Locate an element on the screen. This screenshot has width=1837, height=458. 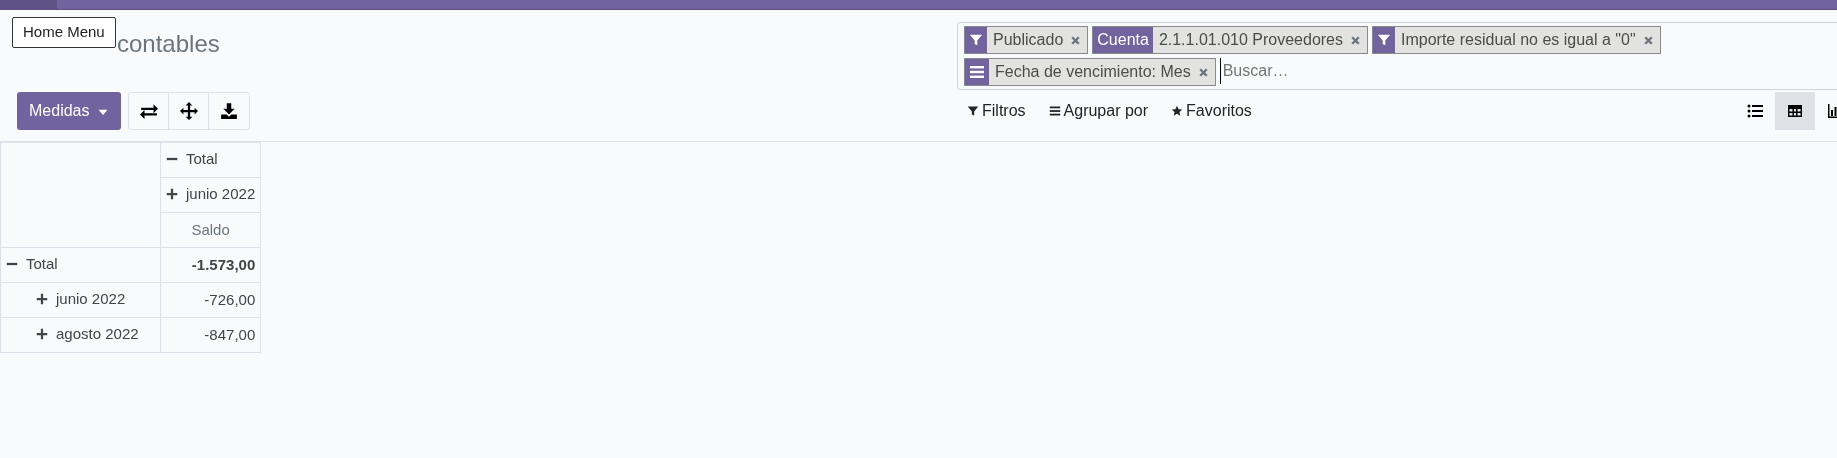
view-switch-button is located at coordinates (1795, 111).